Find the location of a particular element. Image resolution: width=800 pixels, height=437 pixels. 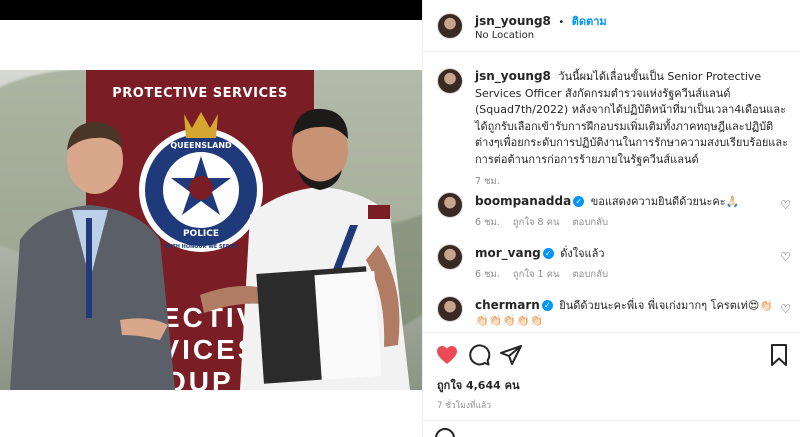

man-in-suit is located at coordinates (92, 256).